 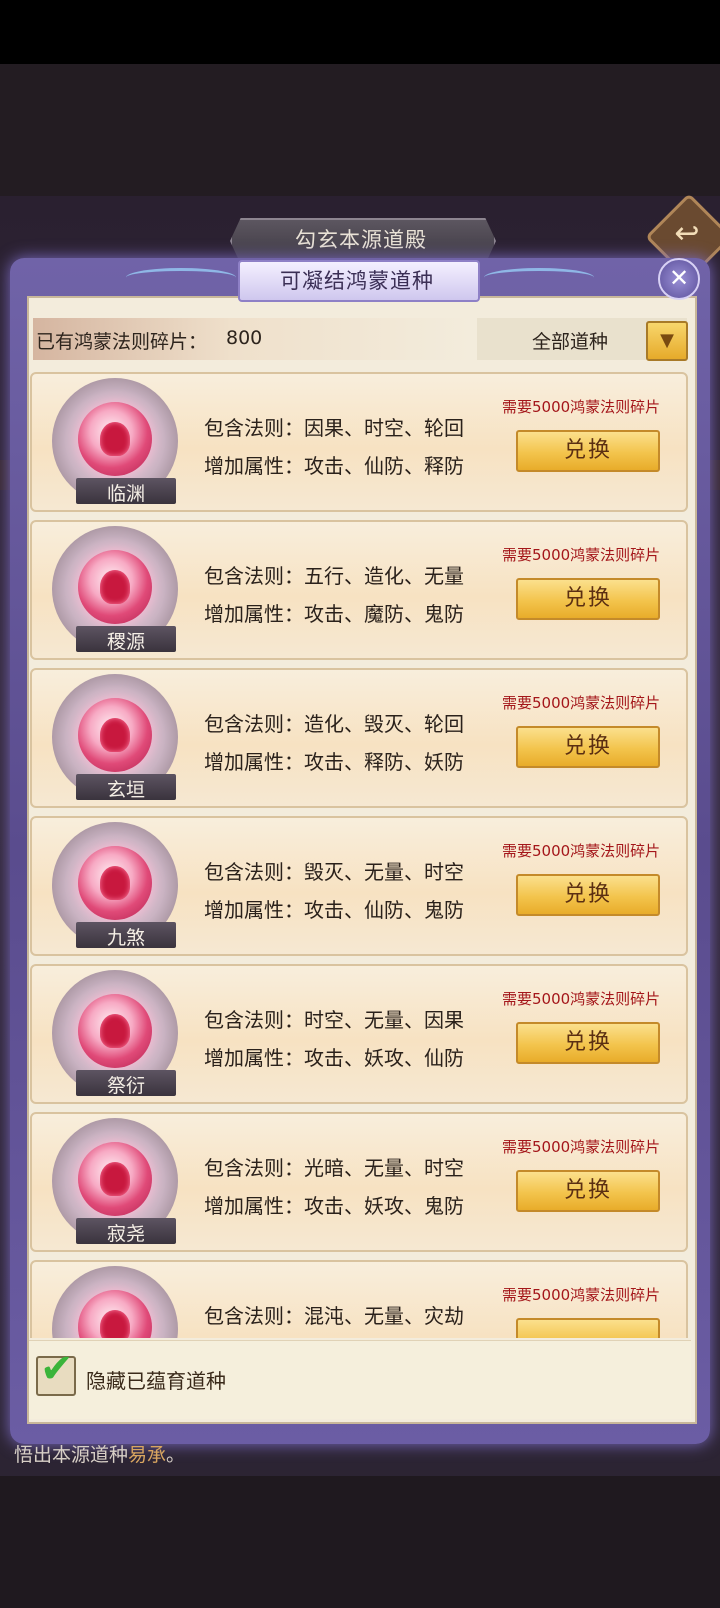 I want to click on seed-name: 玄垣, so click(x=125, y=790).